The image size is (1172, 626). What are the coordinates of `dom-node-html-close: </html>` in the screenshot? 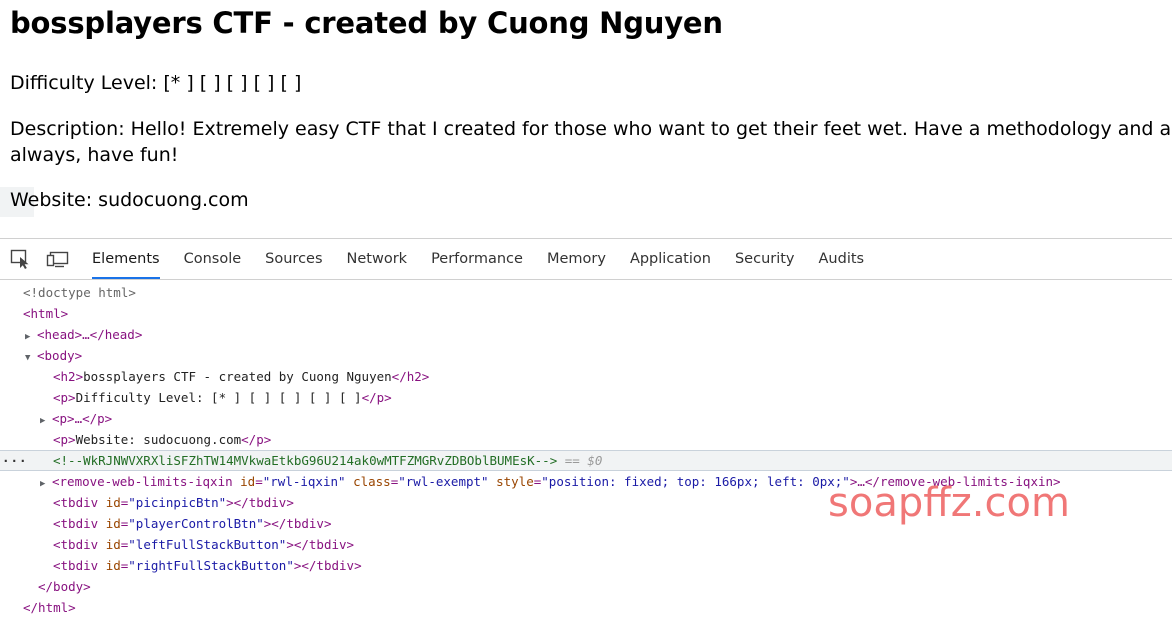 It's located at (586, 607).